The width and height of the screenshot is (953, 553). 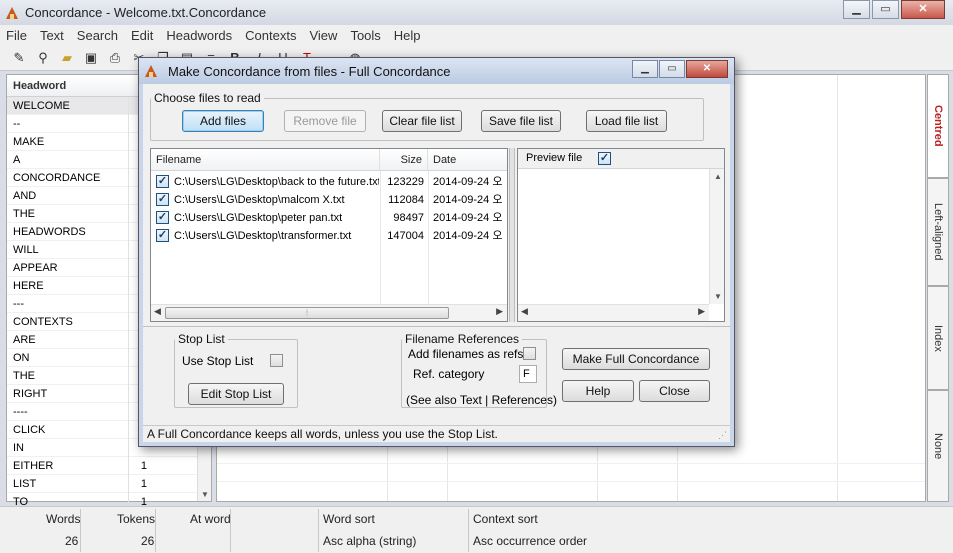 What do you see at coordinates (103, 483) in the screenshot?
I see `headword-row: LIST 1` at bounding box center [103, 483].